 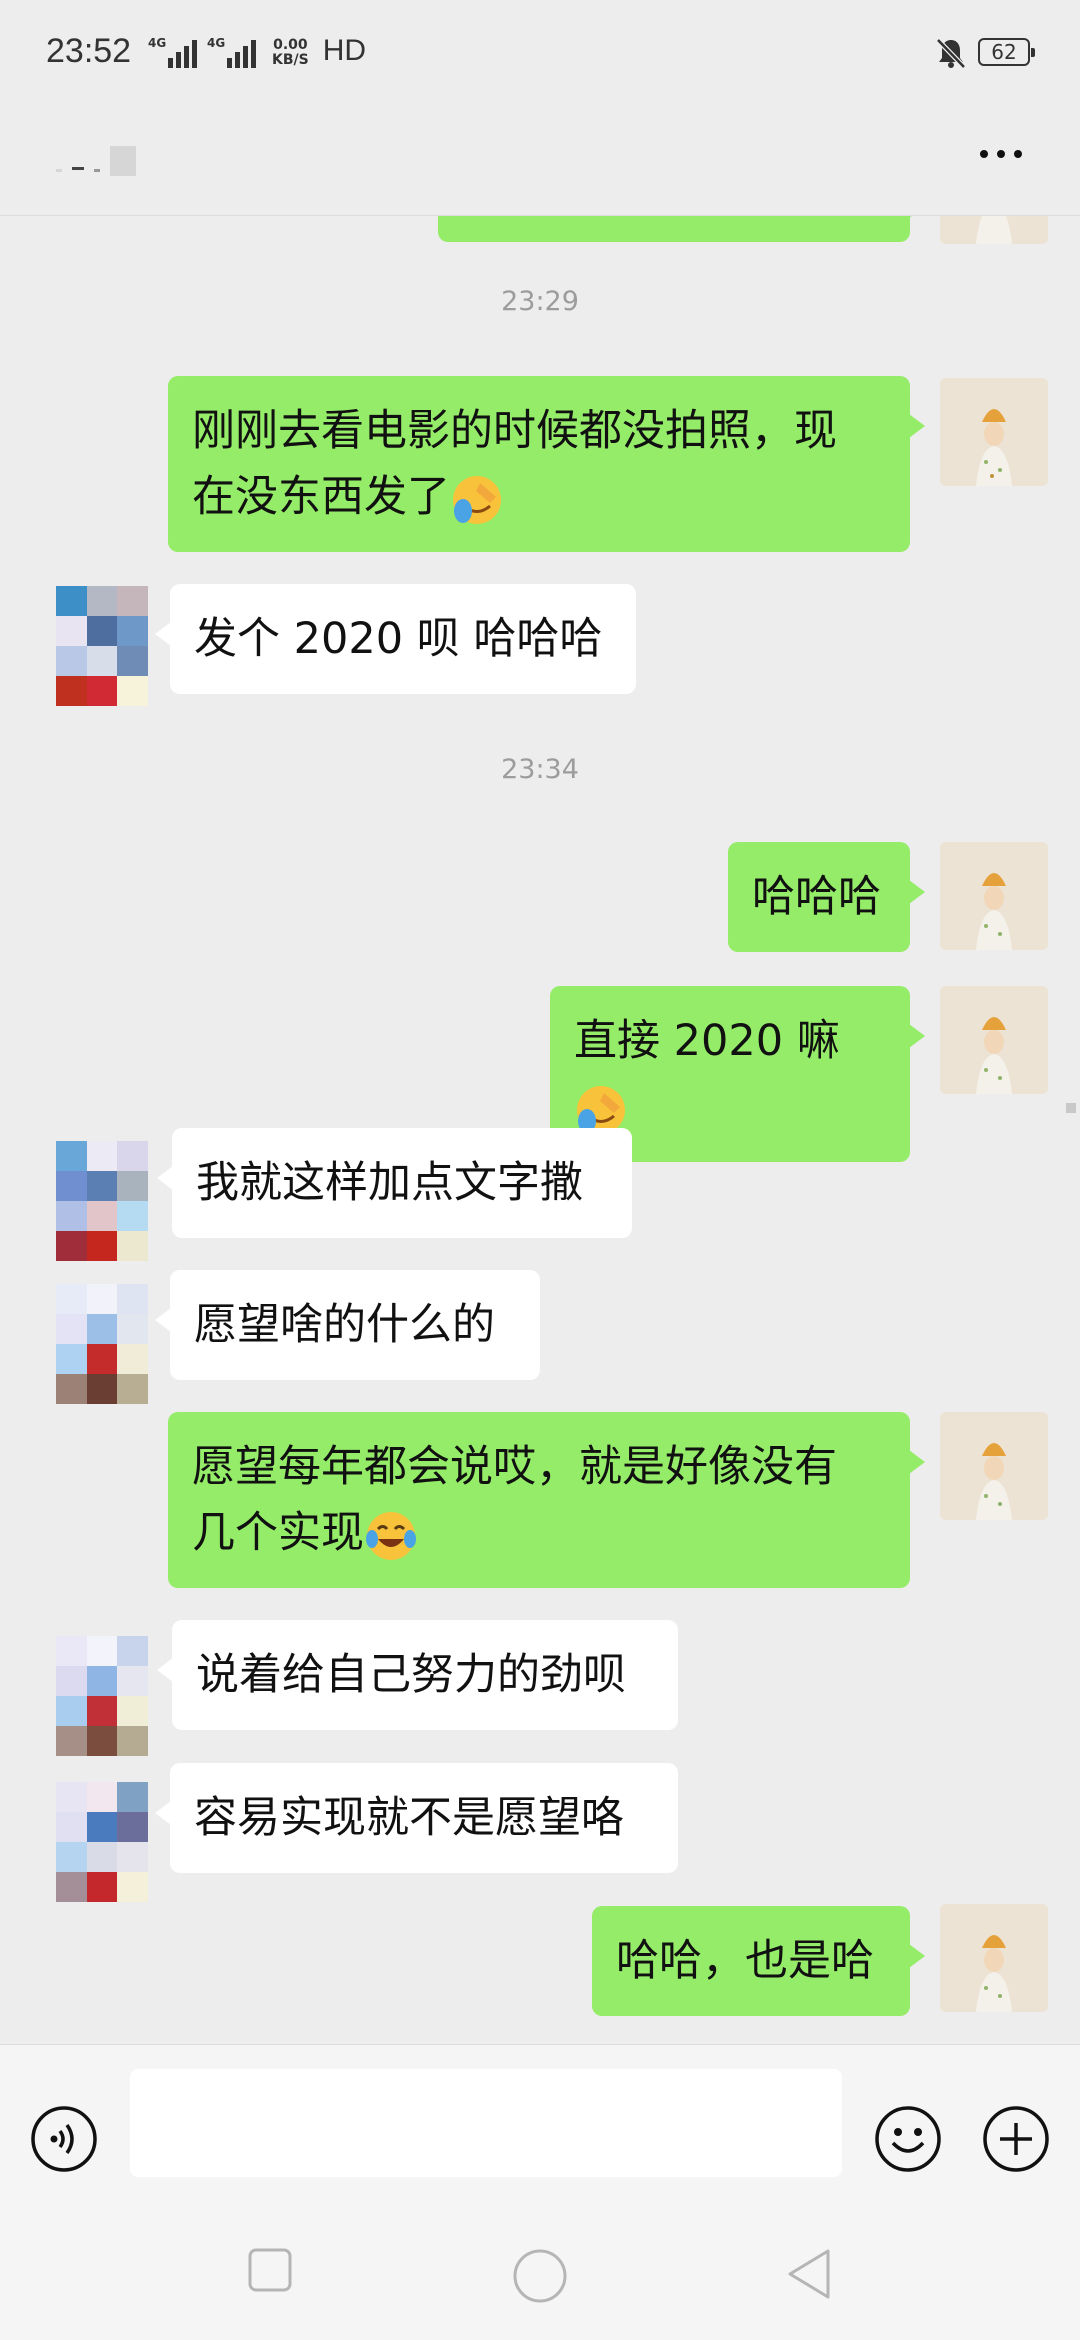 I want to click on more-dots-icon, so click(x=984, y=154).